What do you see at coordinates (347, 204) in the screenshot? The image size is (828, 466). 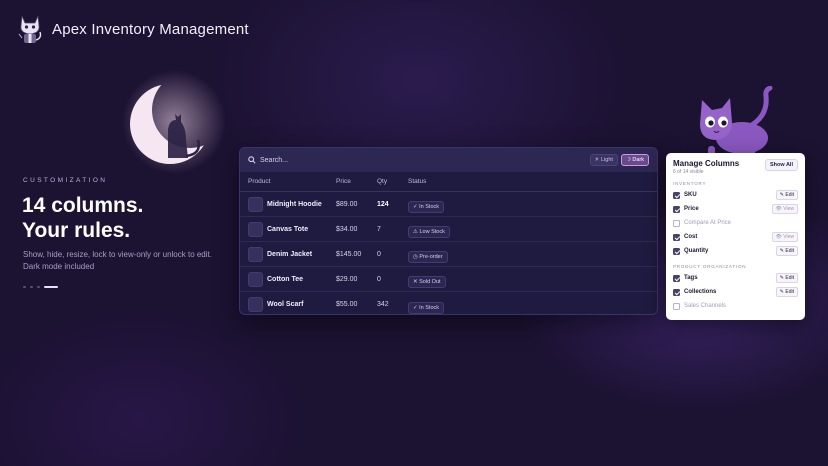 I see `product-price: $89.00` at bounding box center [347, 204].